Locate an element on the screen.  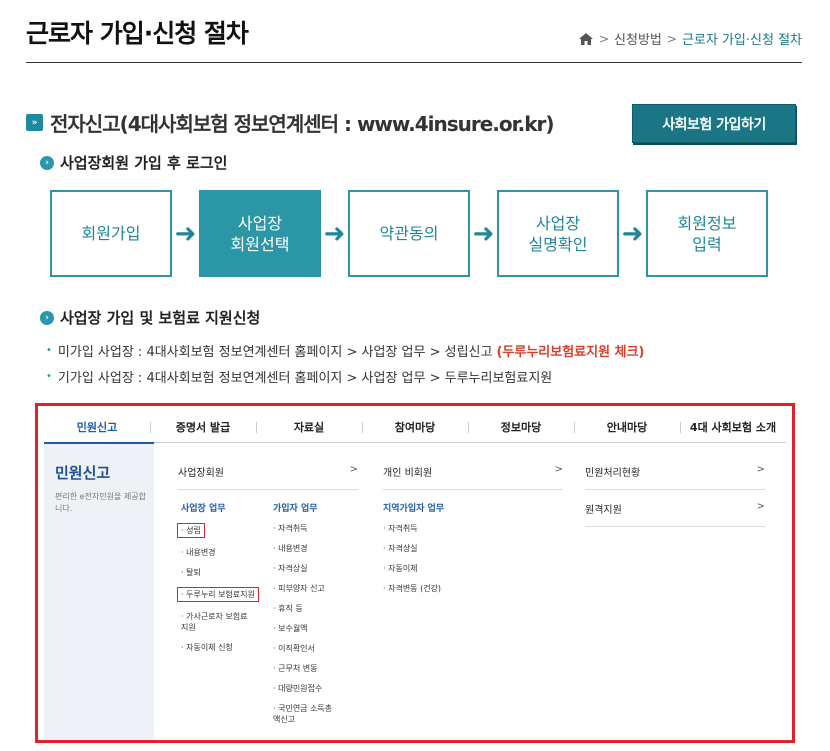
home-icon is located at coordinates (586, 39).